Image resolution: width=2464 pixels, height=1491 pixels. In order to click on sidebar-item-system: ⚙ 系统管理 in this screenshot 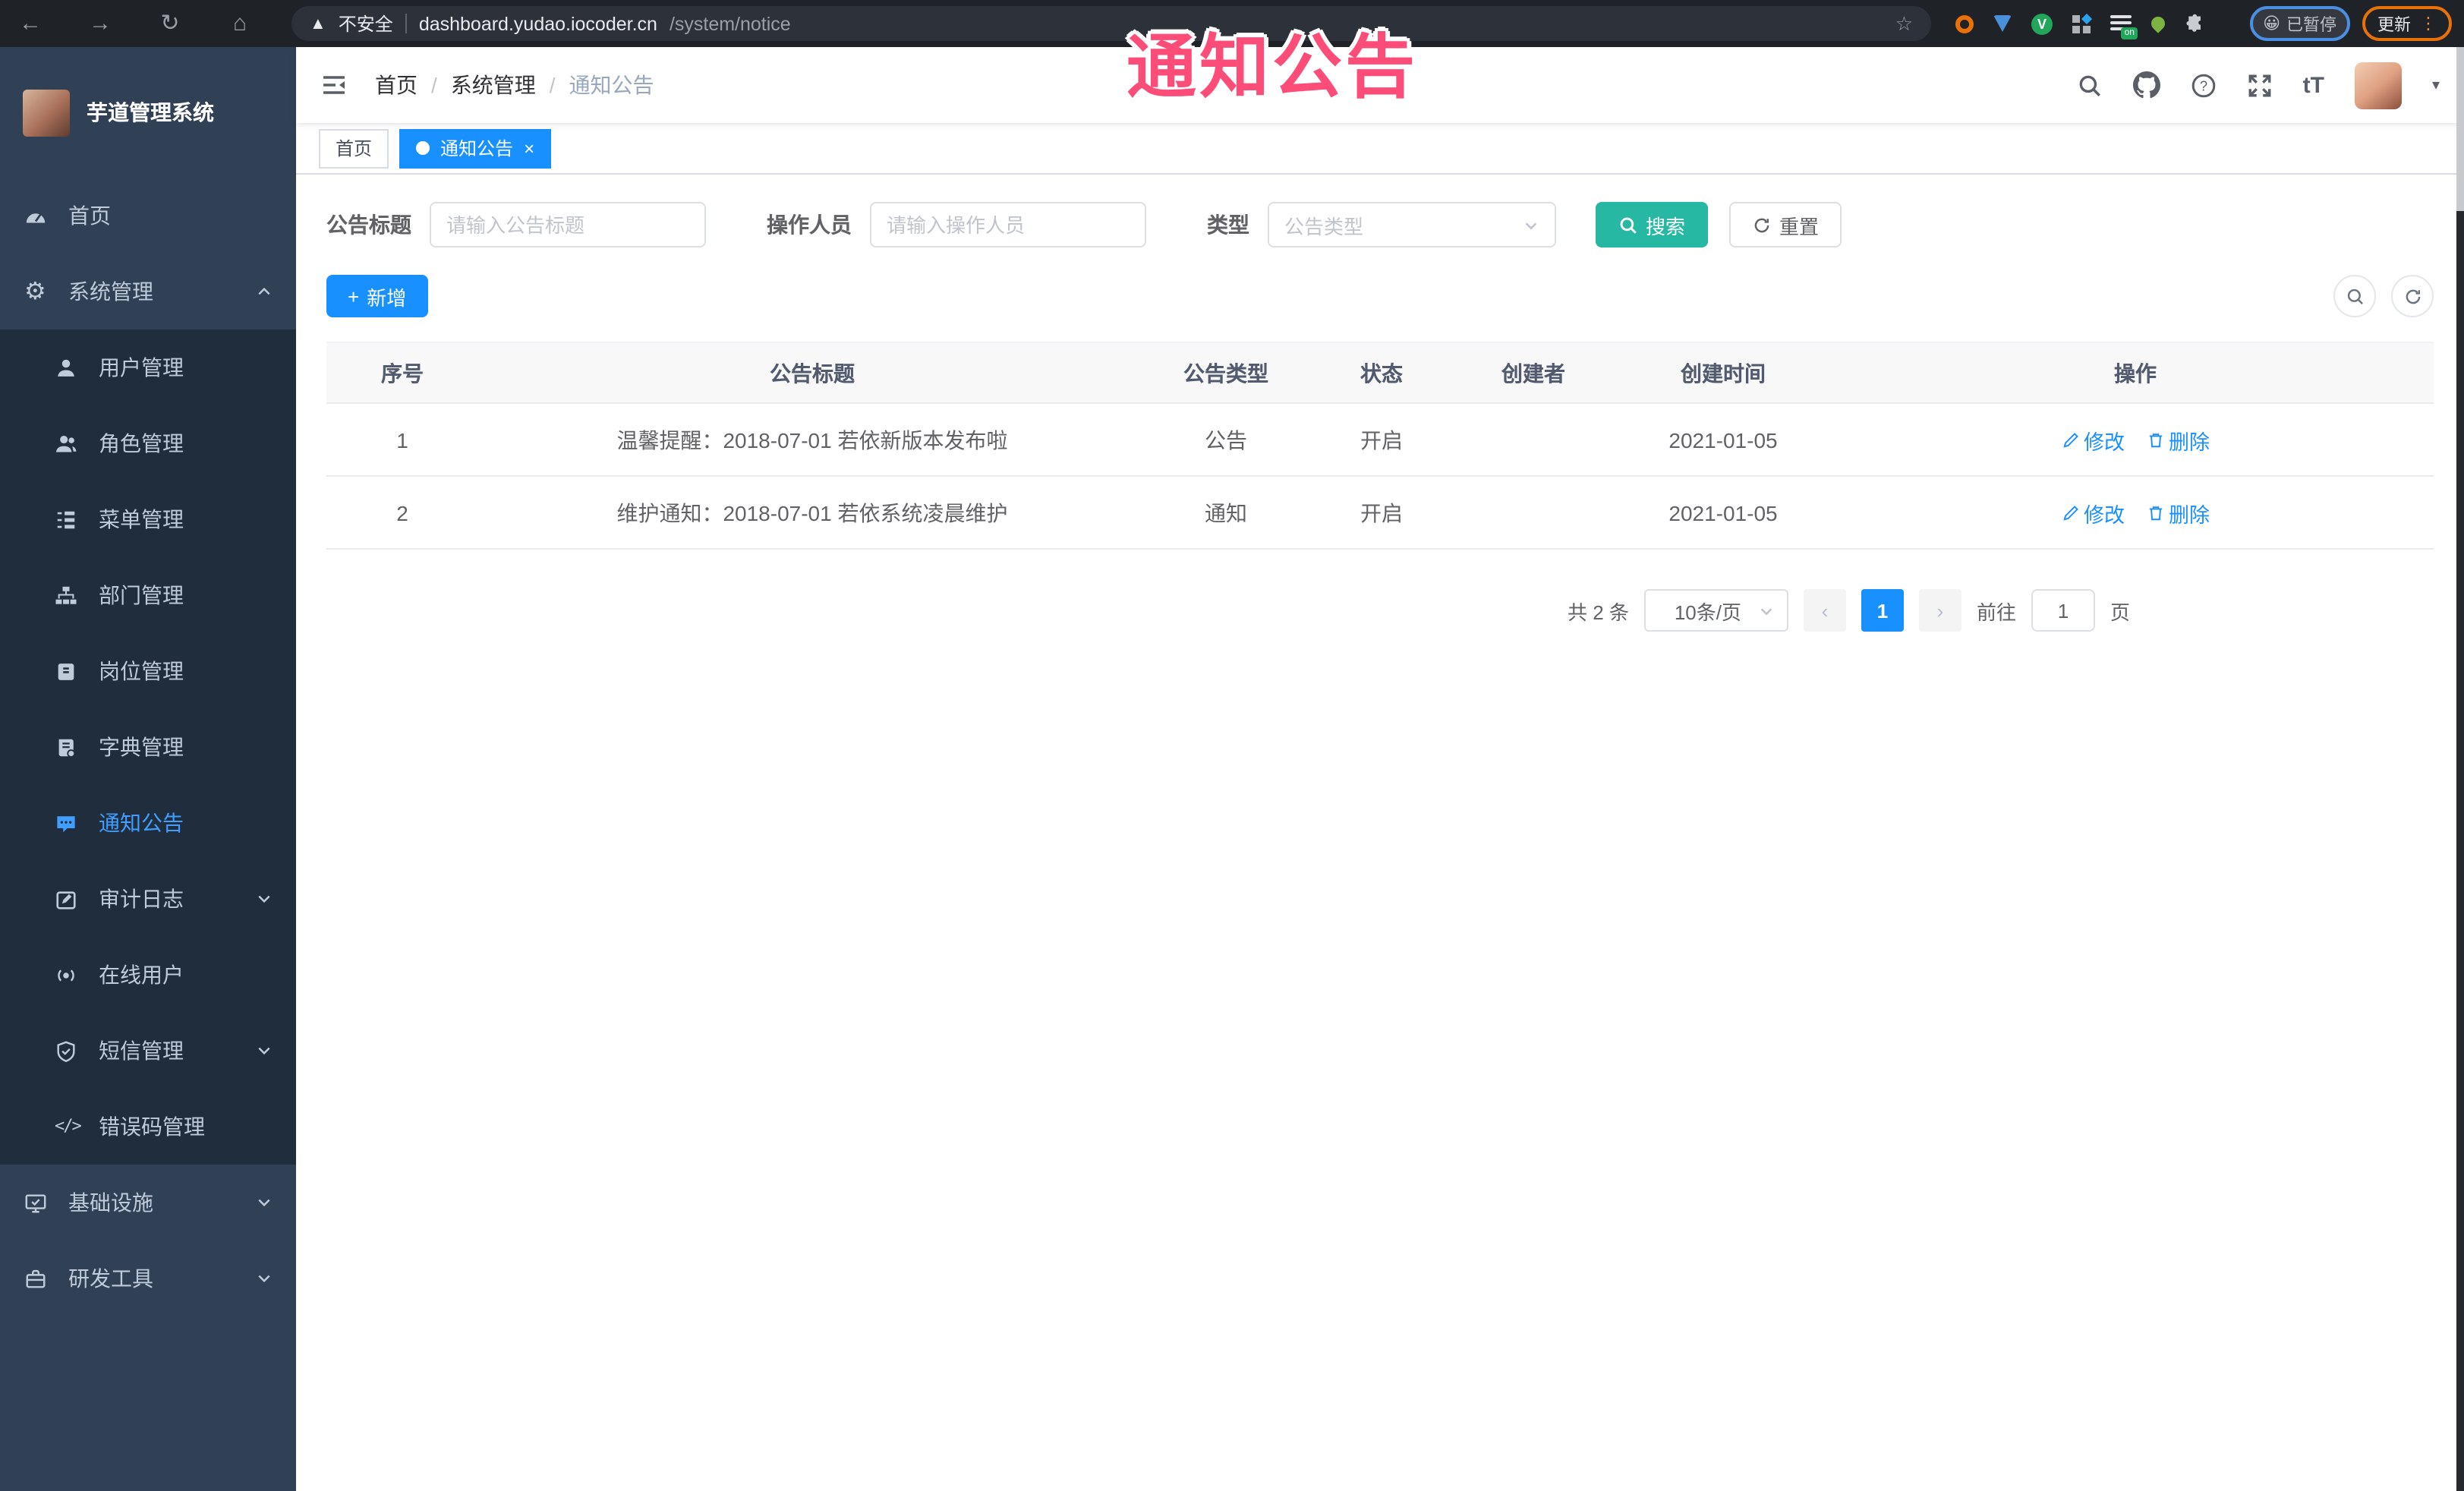, I will do `click(148, 291)`.